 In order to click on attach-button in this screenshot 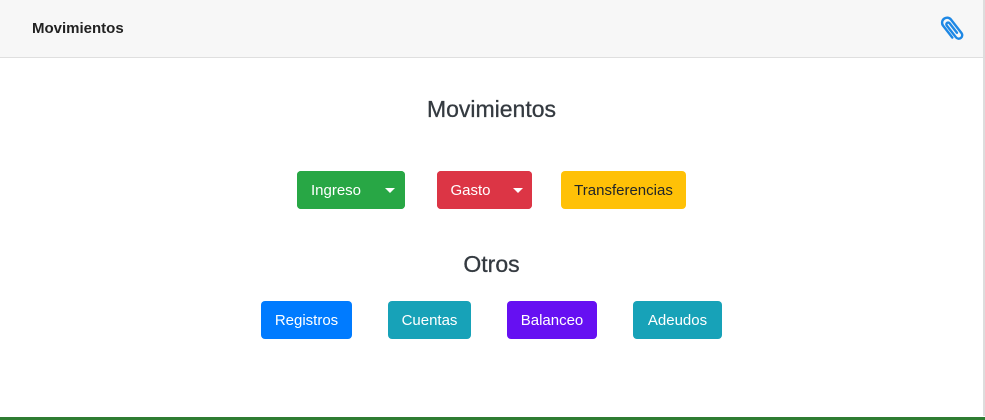, I will do `click(952, 29)`.